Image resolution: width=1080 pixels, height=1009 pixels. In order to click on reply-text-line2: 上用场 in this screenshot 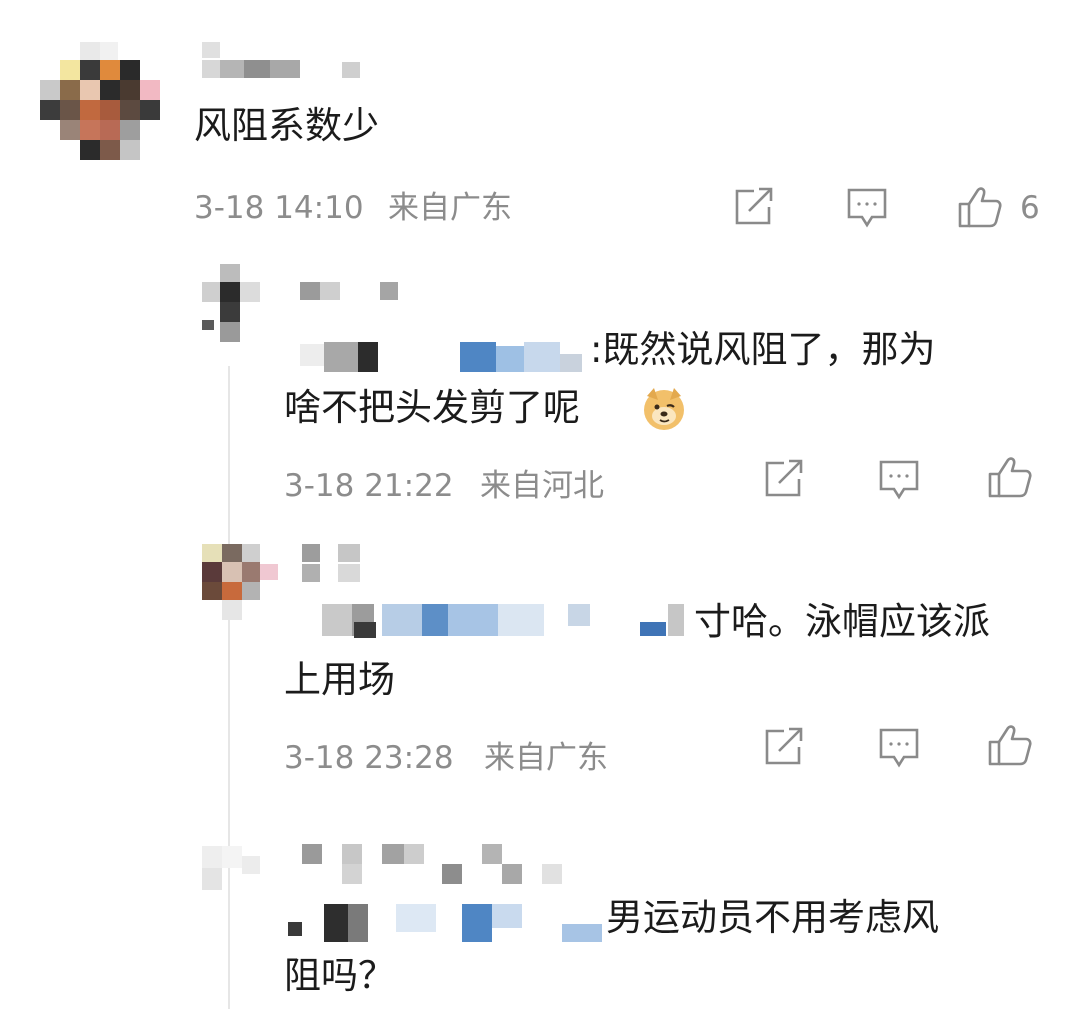, I will do `click(339, 679)`.